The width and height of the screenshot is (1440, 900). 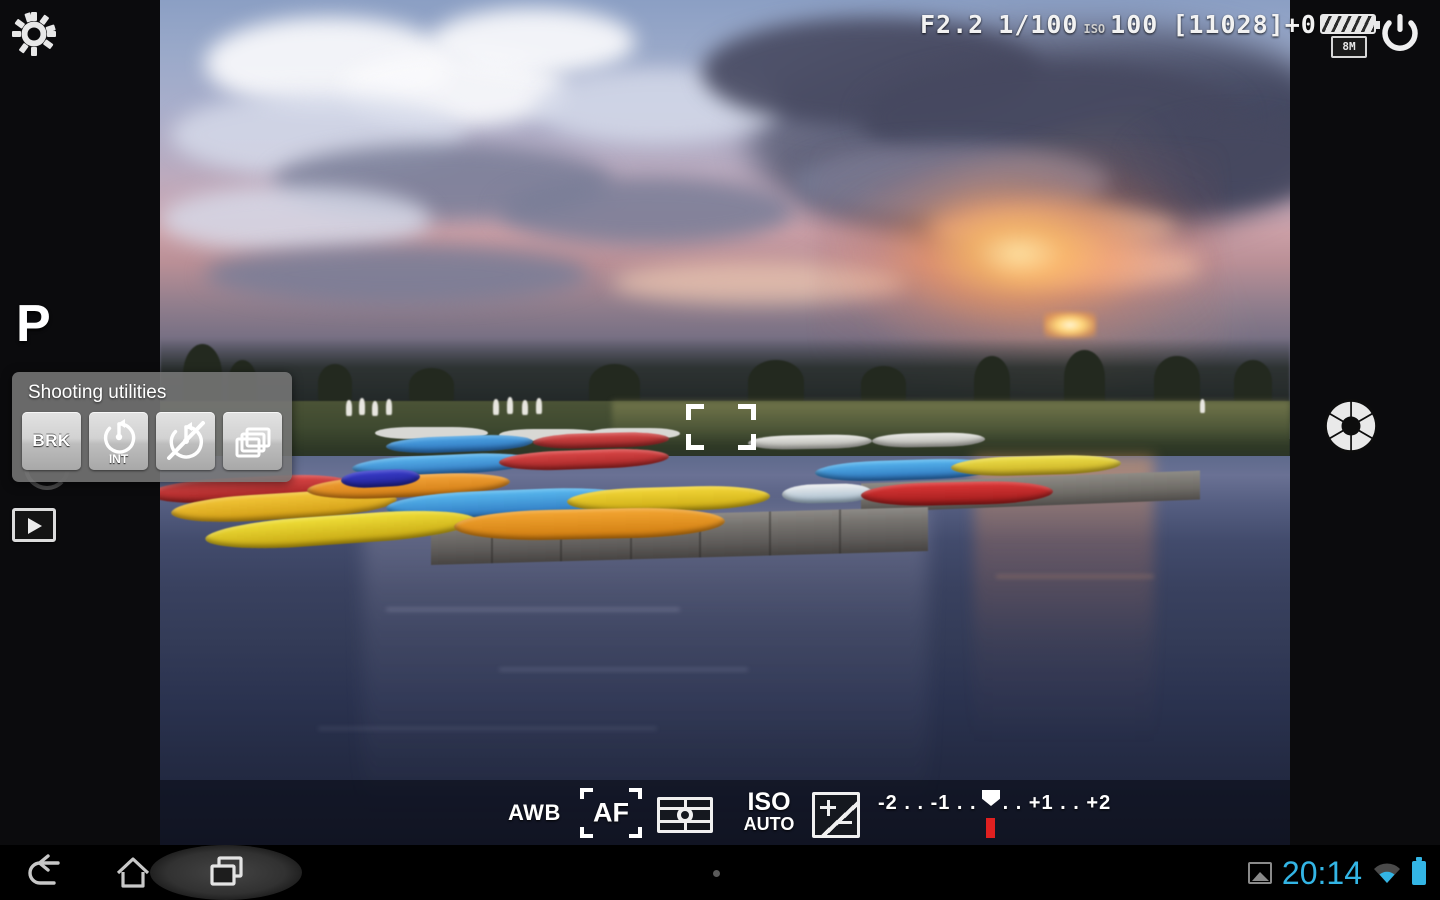 What do you see at coordinates (1228, 24) in the screenshot?
I see `shots-remaining: [11028]` at bounding box center [1228, 24].